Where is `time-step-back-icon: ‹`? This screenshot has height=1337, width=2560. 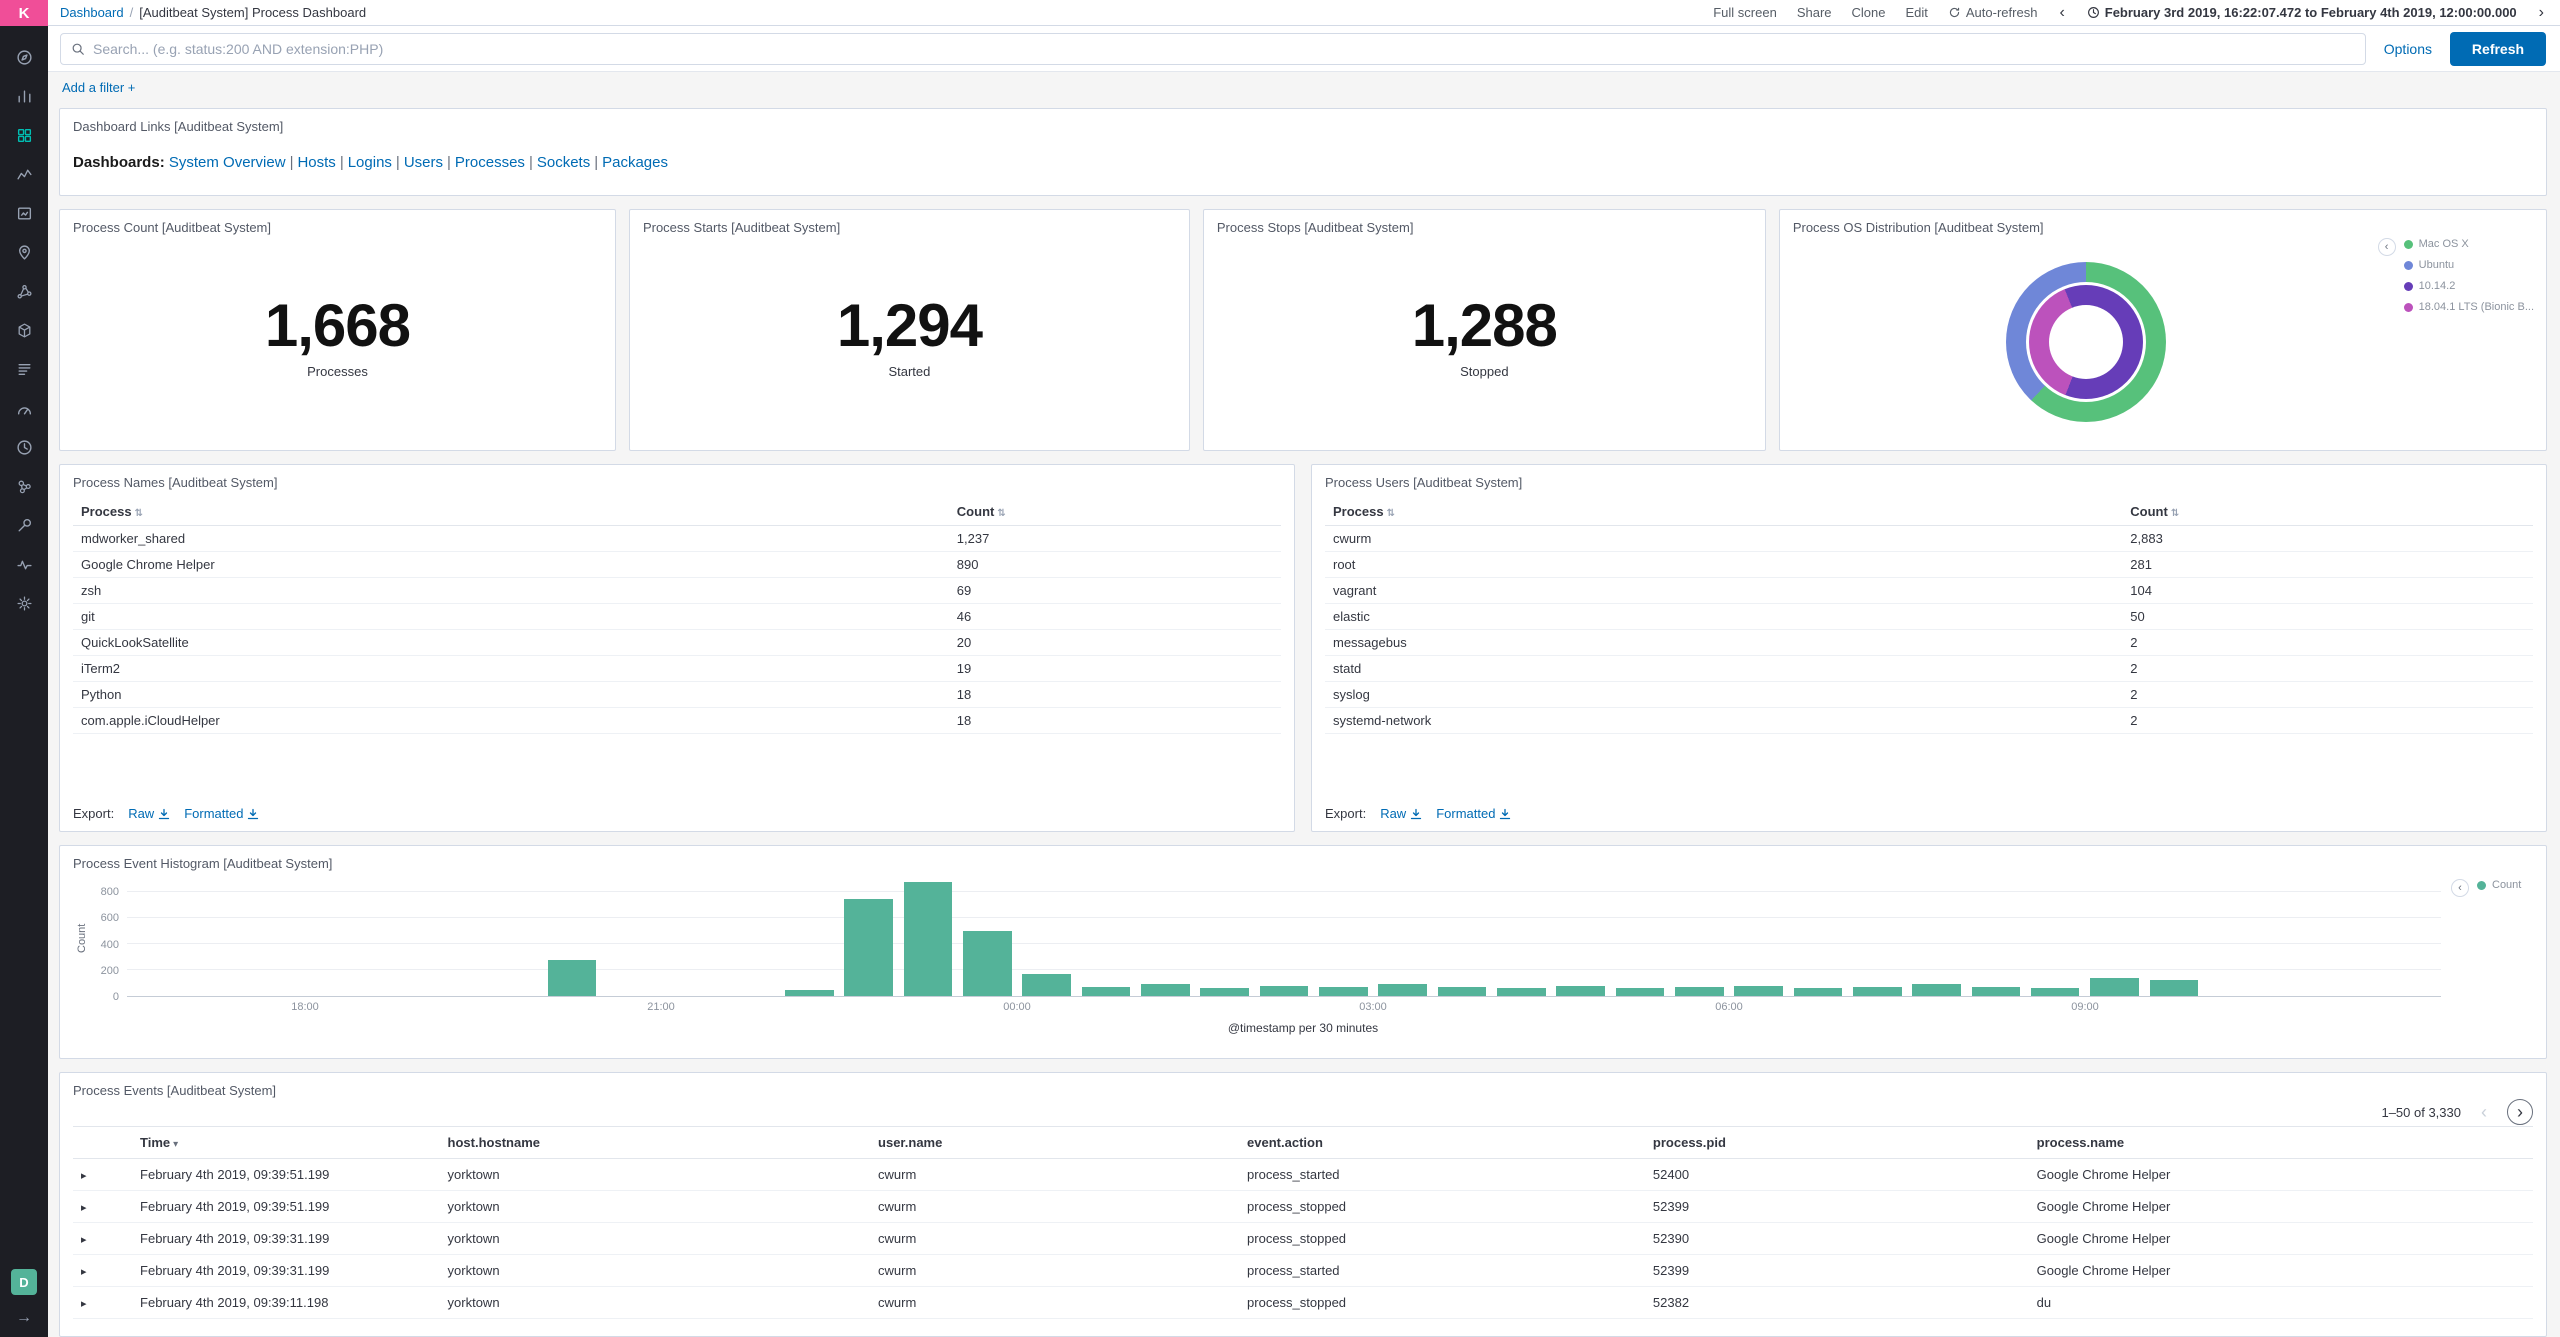 time-step-back-icon: ‹ is located at coordinates (2061, 12).